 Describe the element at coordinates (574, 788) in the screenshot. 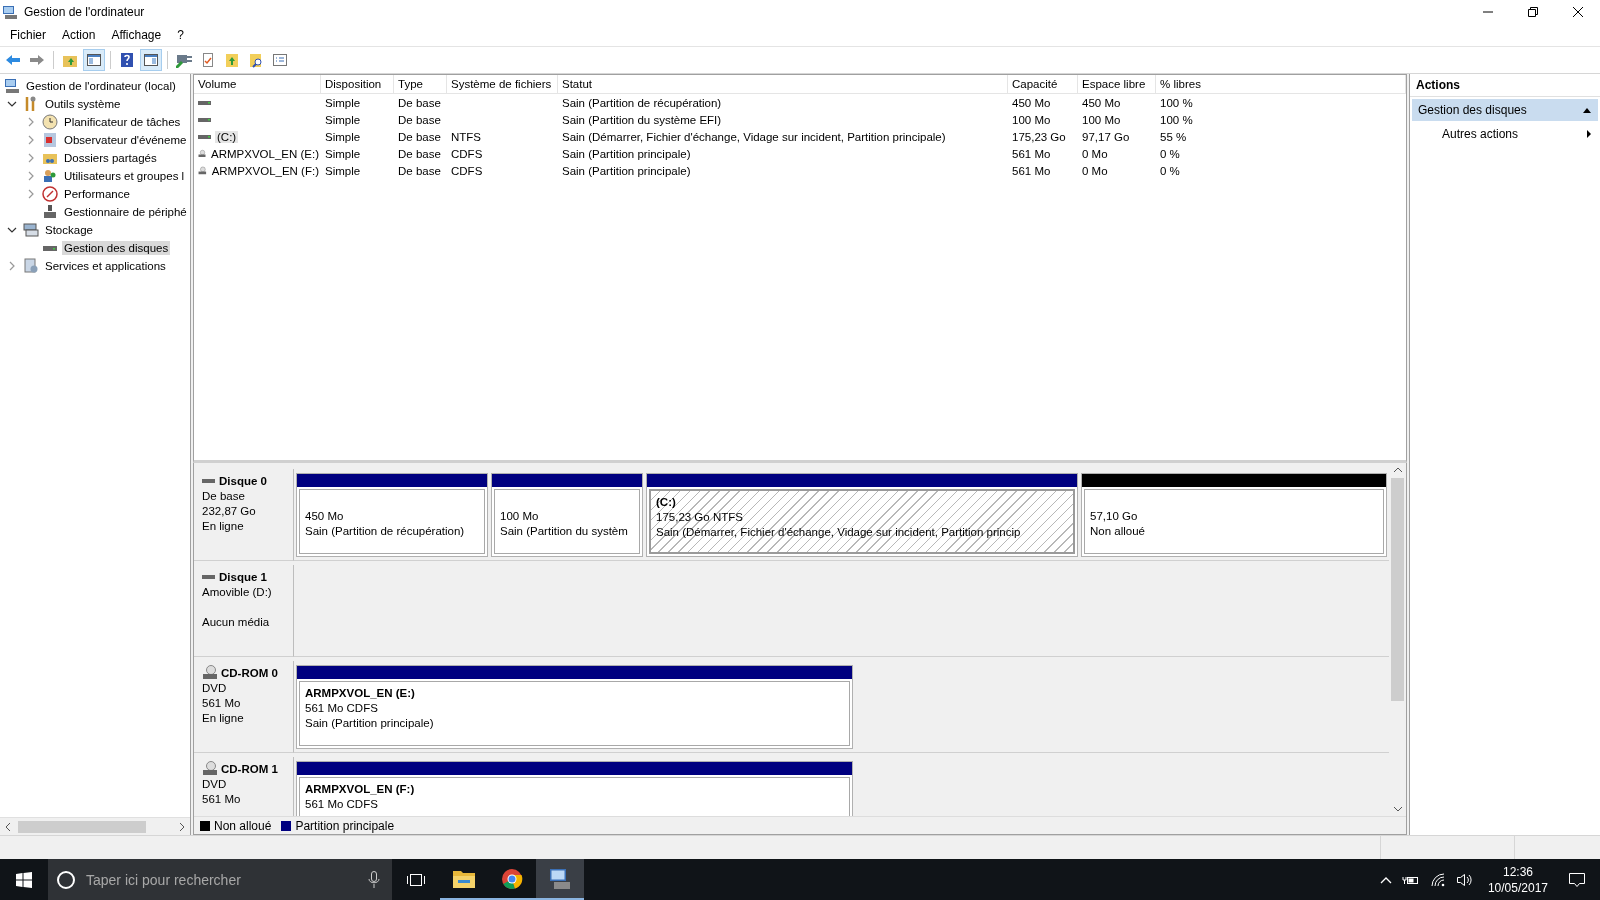

I see `partition: ARMPXVOL_EN (F:) 561 Mo CDFS` at that location.